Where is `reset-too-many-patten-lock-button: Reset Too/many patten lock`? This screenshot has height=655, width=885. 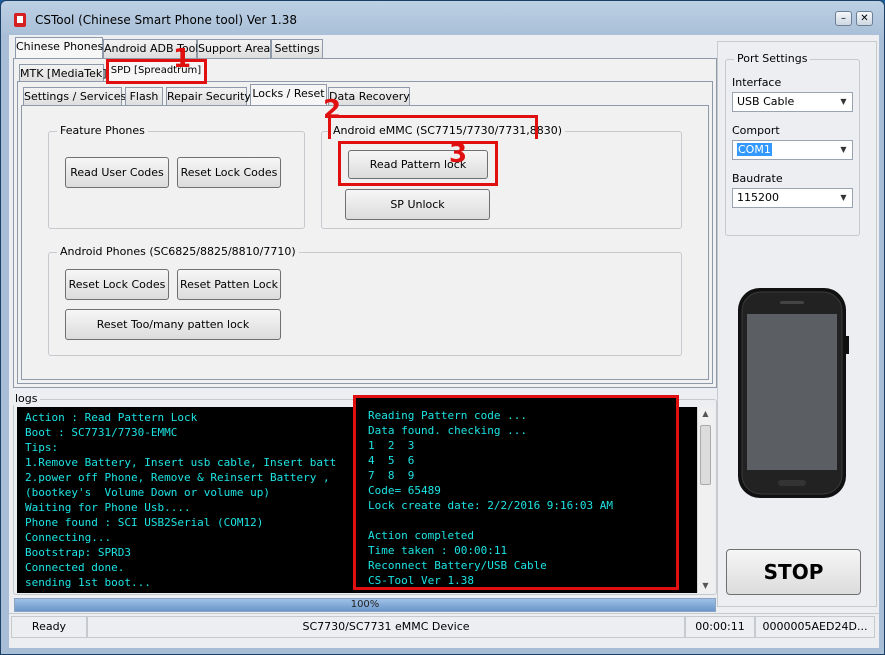 reset-too-many-patten-lock-button: Reset Too/many patten lock is located at coordinates (173, 324).